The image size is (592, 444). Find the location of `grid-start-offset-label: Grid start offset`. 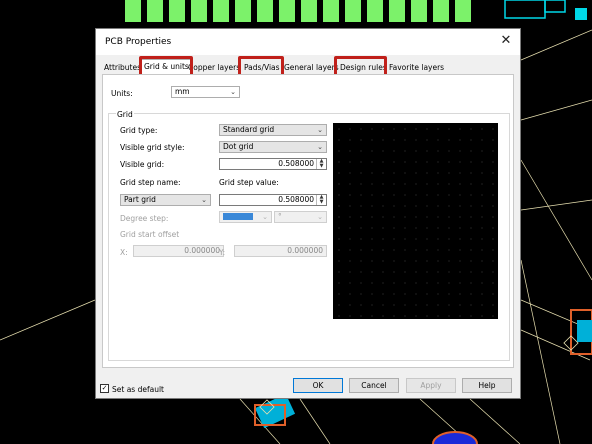

grid-start-offset-label: Grid start offset is located at coordinates (150, 234).